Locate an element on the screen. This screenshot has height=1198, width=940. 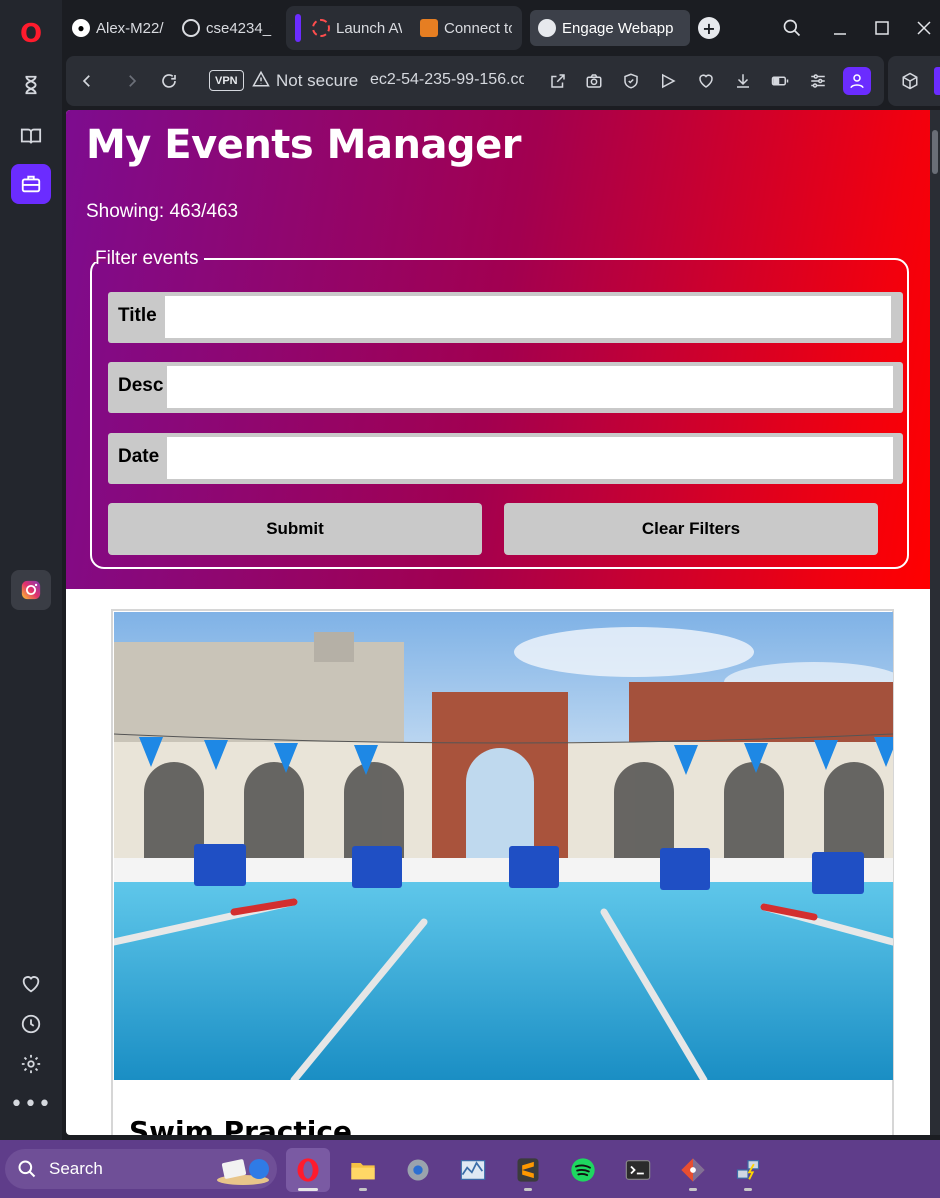
extensions-bar is located at coordinates (914, 81).